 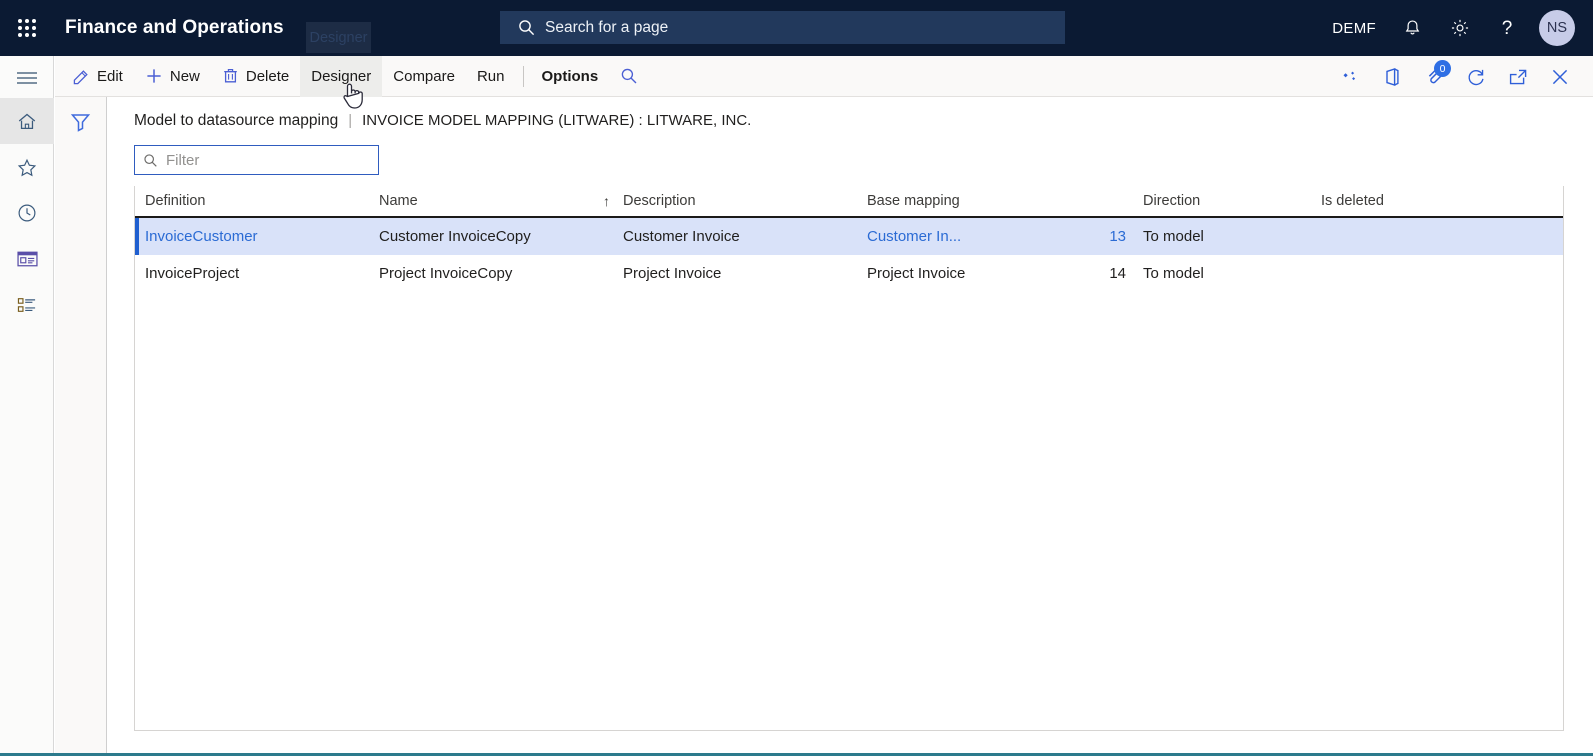 What do you see at coordinates (672, 273) in the screenshot?
I see `cell-description: Project Invoice` at bounding box center [672, 273].